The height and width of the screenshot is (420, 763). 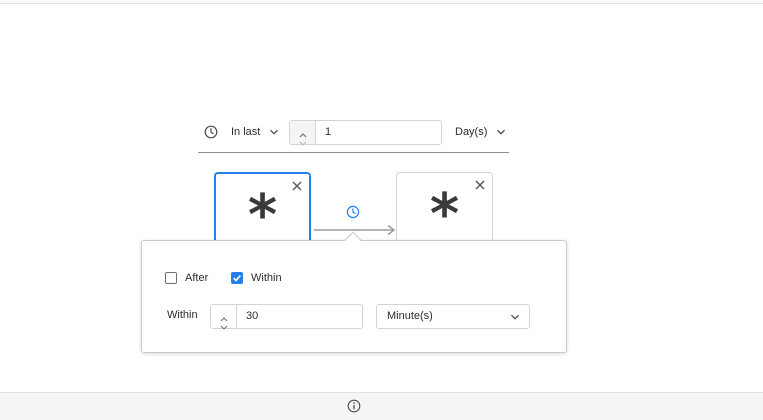 I want to click on after-checkbox: After, so click(x=186, y=278).